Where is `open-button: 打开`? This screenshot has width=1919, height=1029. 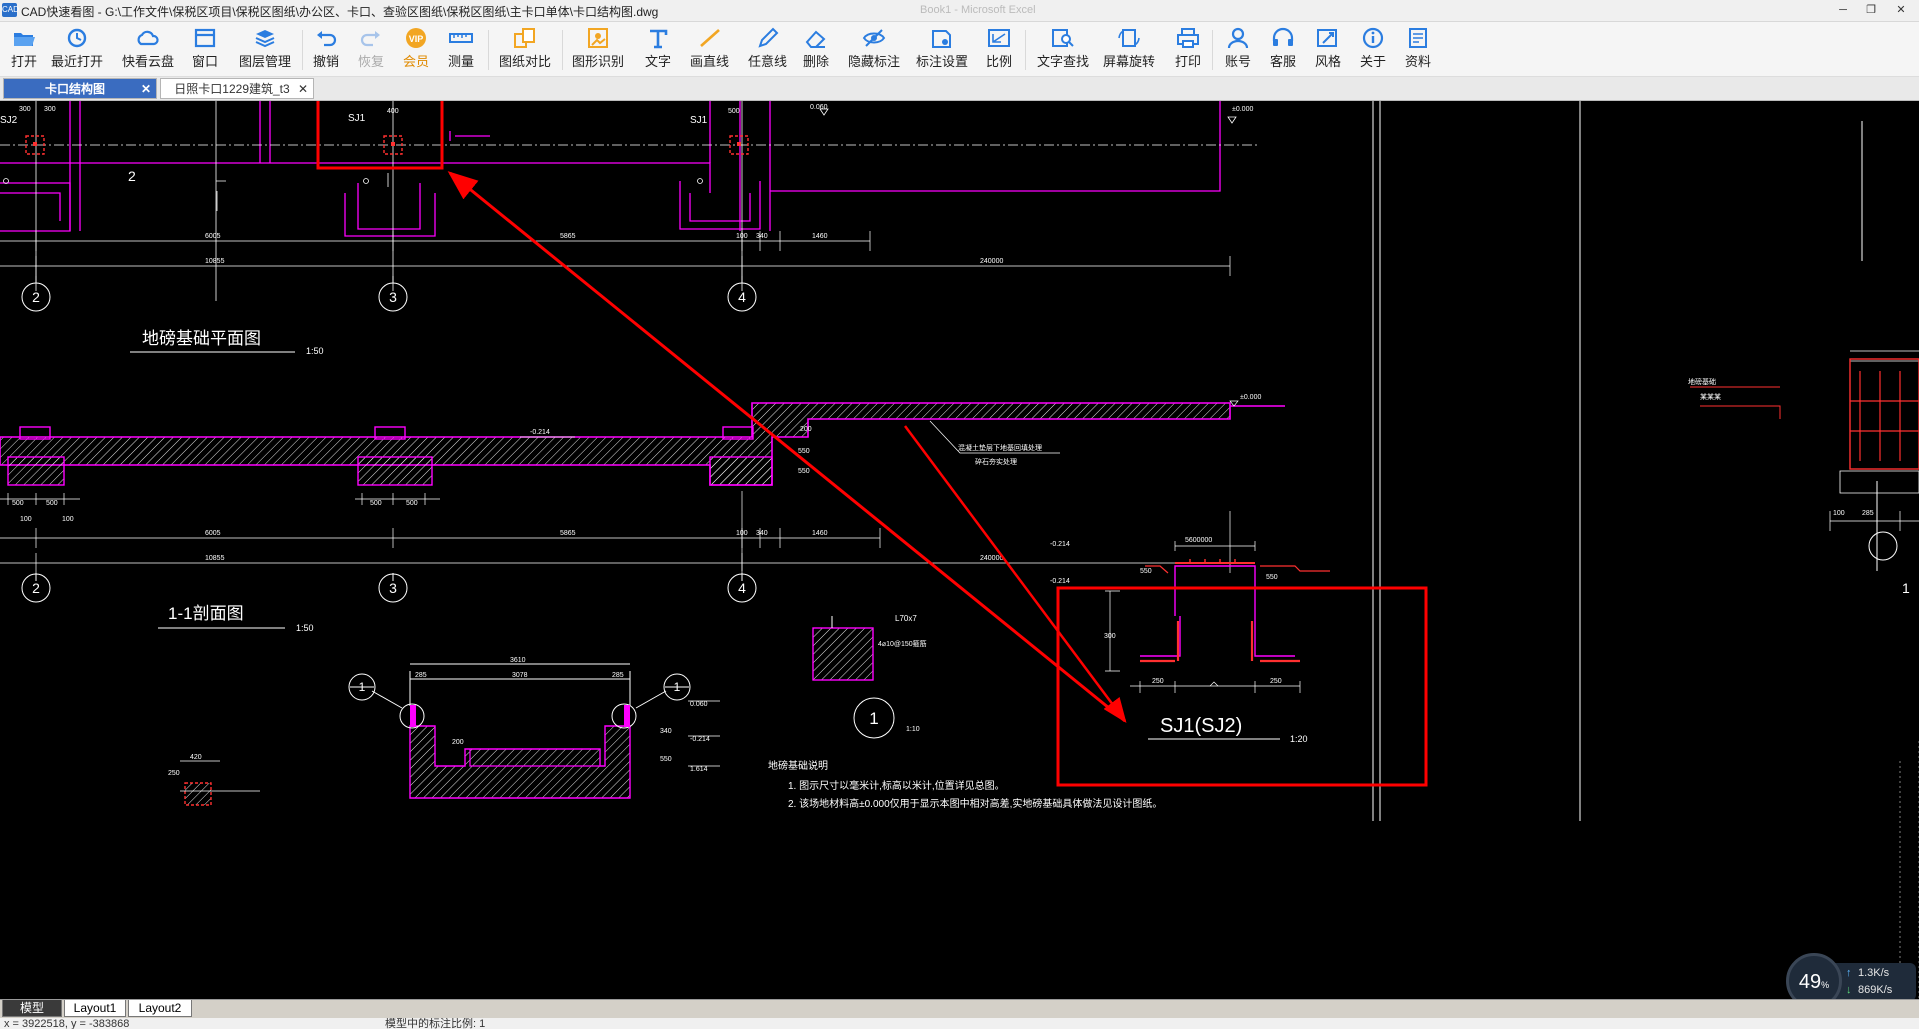
open-button: 打开 is located at coordinates (24, 49).